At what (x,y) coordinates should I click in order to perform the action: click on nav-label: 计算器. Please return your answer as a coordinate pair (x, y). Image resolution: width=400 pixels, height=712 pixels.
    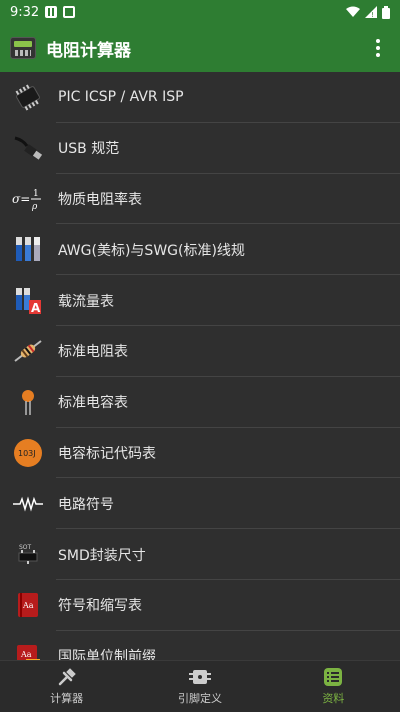
    Looking at the image, I should click on (67, 698).